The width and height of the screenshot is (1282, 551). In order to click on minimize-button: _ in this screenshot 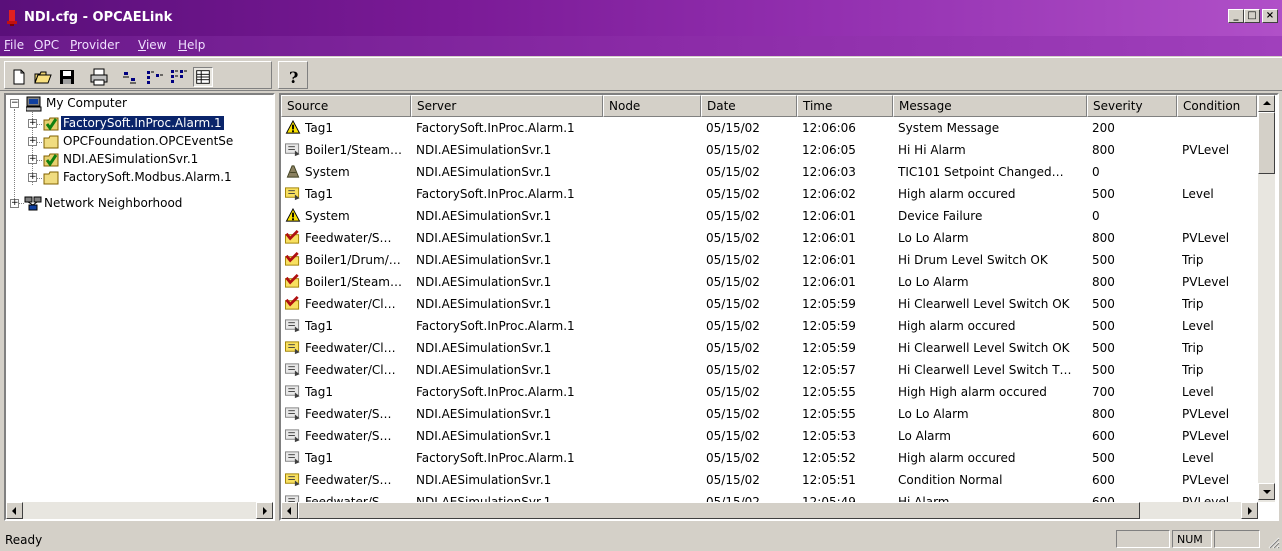, I will do `click(1236, 16)`.